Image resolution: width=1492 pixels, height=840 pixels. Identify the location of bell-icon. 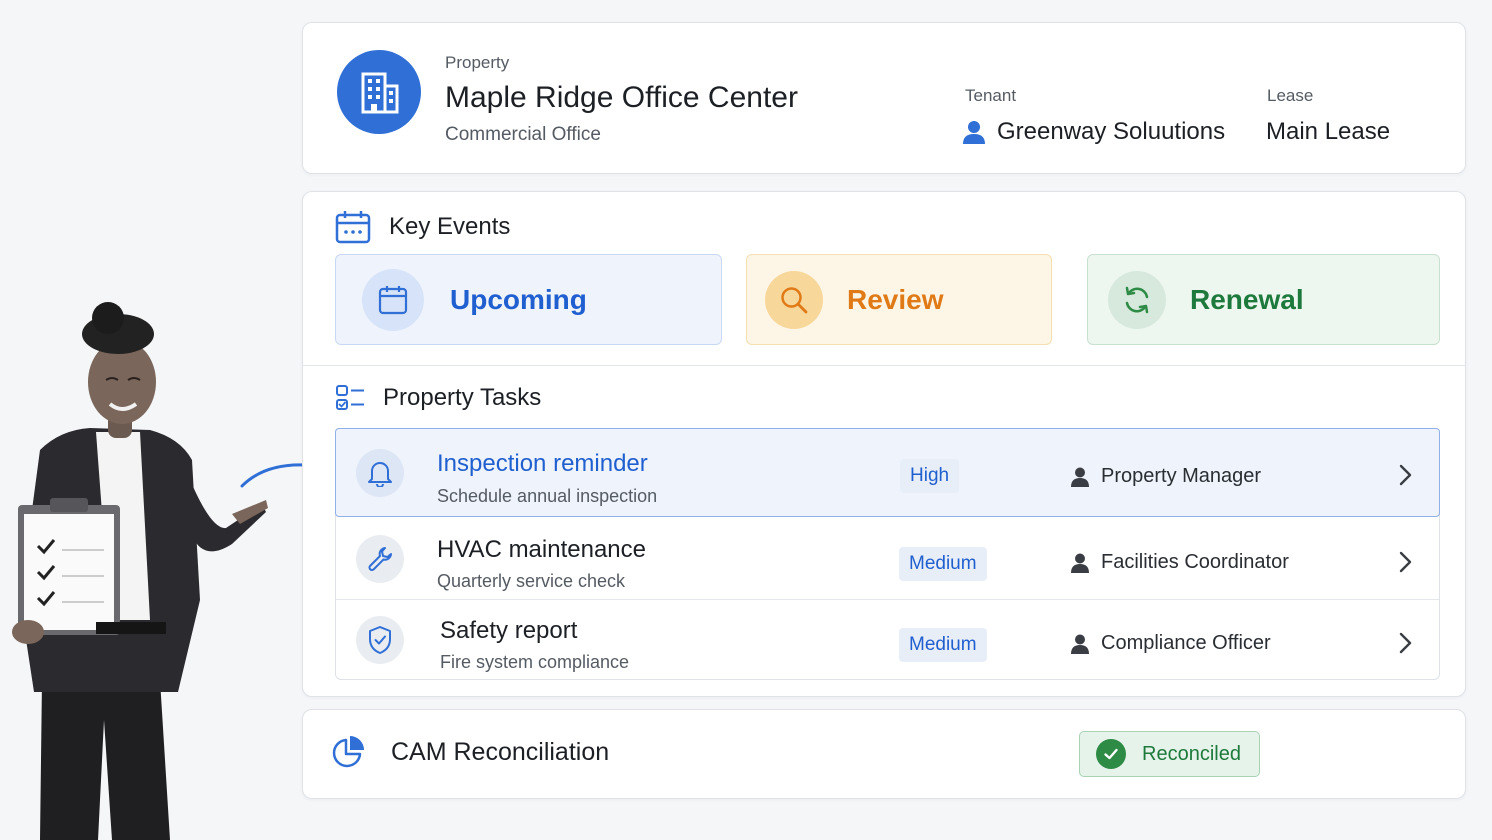
(380, 473).